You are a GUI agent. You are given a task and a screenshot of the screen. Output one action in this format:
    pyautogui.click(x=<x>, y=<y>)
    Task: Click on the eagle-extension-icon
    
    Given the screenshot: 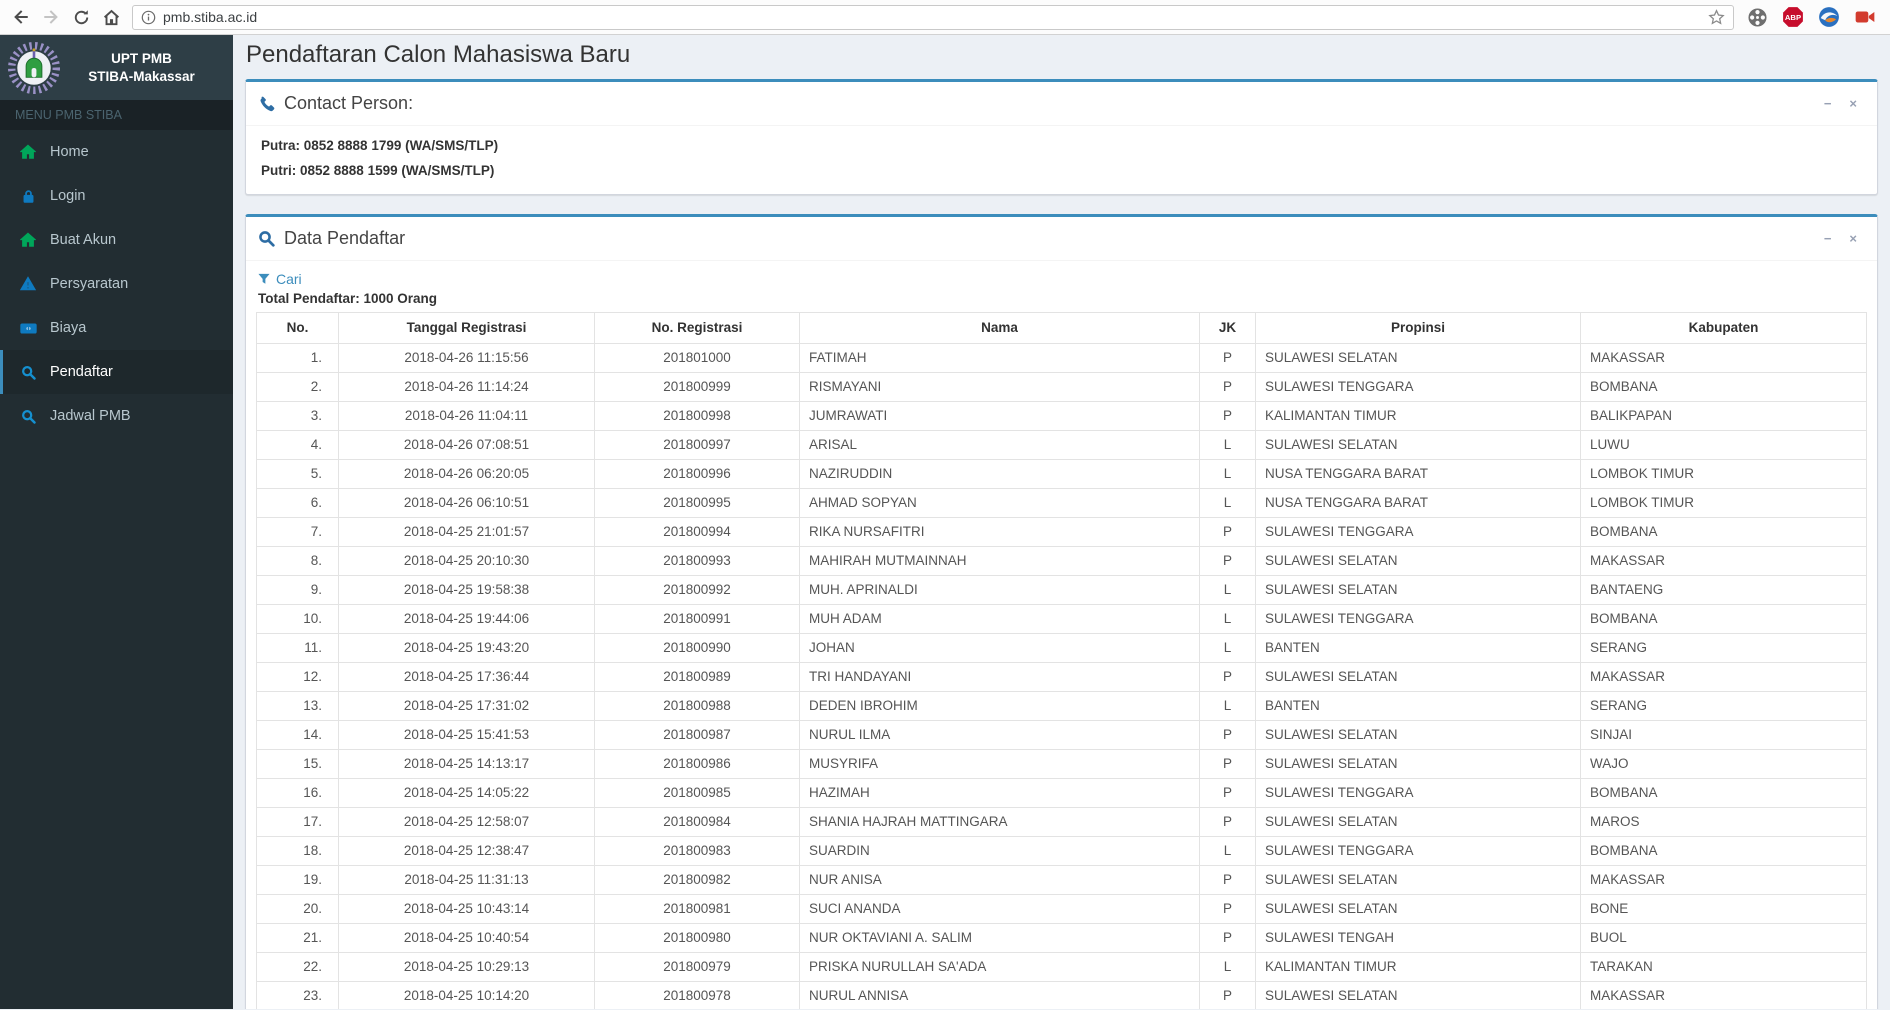 What is the action you would take?
    pyautogui.click(x=1829, y=17)
    